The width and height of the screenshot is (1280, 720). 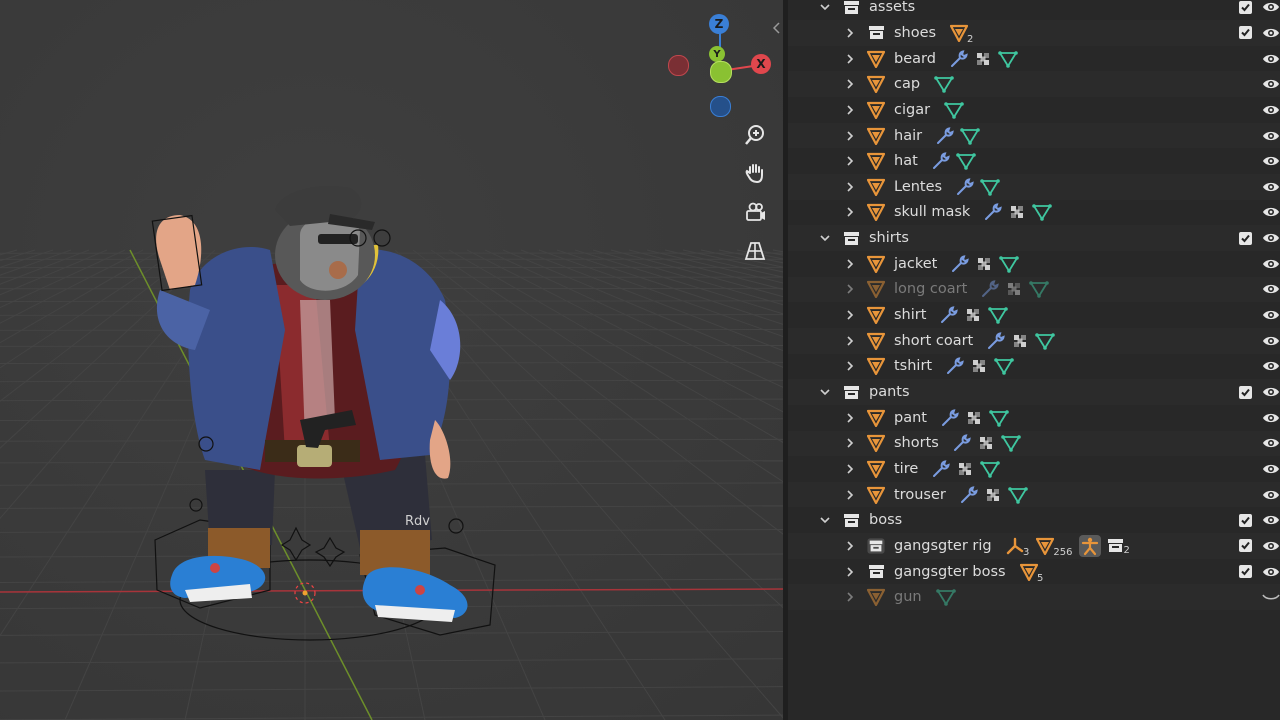 I want to click on outliner-item-label: pant, so click(x=910, y=418).